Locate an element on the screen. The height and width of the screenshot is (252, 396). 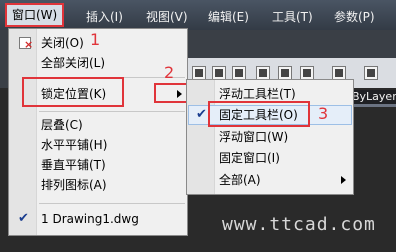
menu-item-label: 固定窗口(I) is located at coordinates (249, 158).